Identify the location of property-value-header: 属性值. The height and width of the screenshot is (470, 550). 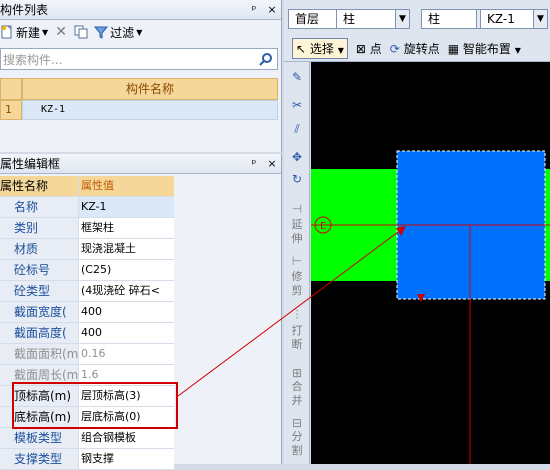
(126, 186).